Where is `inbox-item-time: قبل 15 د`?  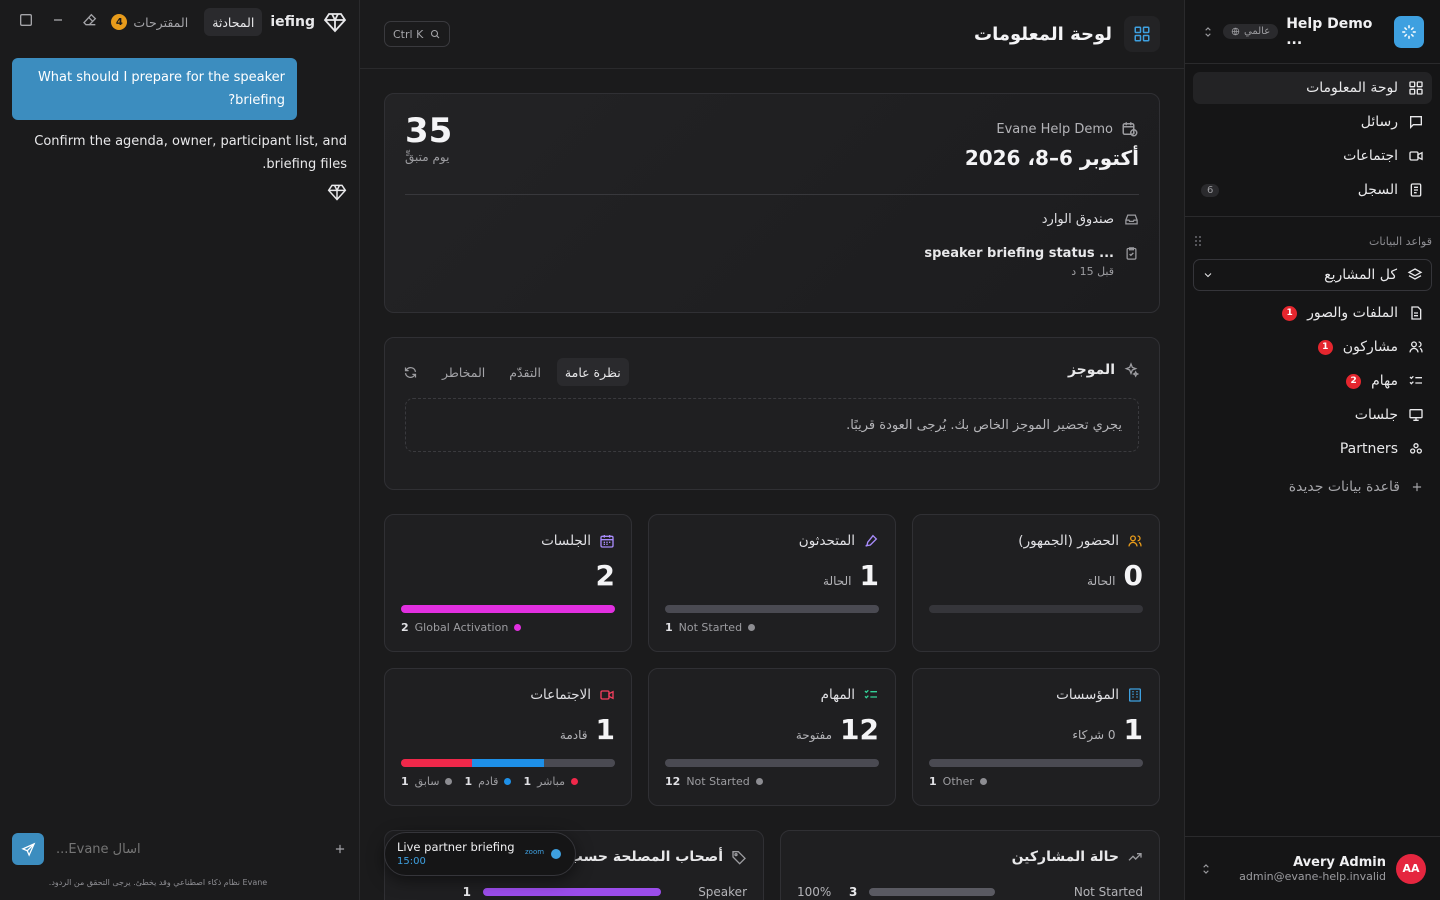 inbox-item-time: قبل 15 د is located at coordinates (1092, 271).